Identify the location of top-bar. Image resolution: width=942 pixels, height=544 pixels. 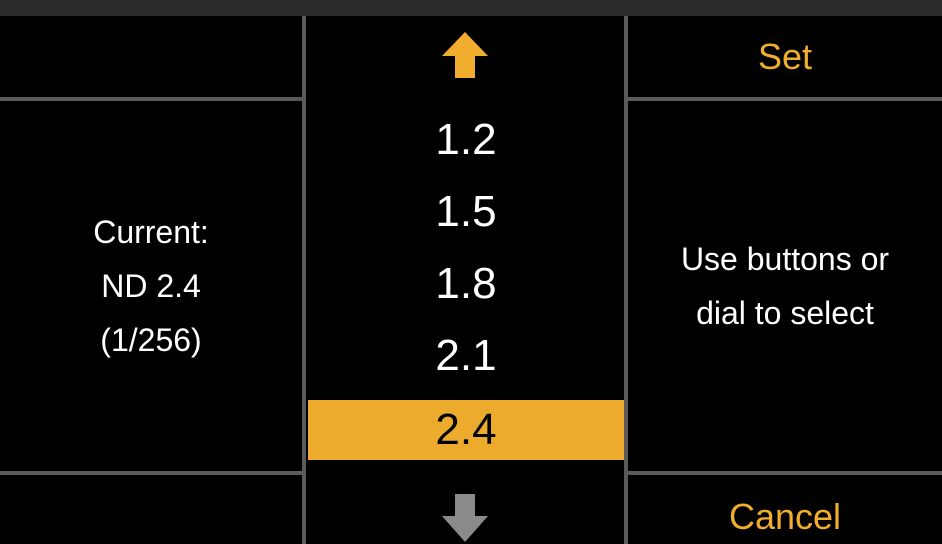
(471, 8).